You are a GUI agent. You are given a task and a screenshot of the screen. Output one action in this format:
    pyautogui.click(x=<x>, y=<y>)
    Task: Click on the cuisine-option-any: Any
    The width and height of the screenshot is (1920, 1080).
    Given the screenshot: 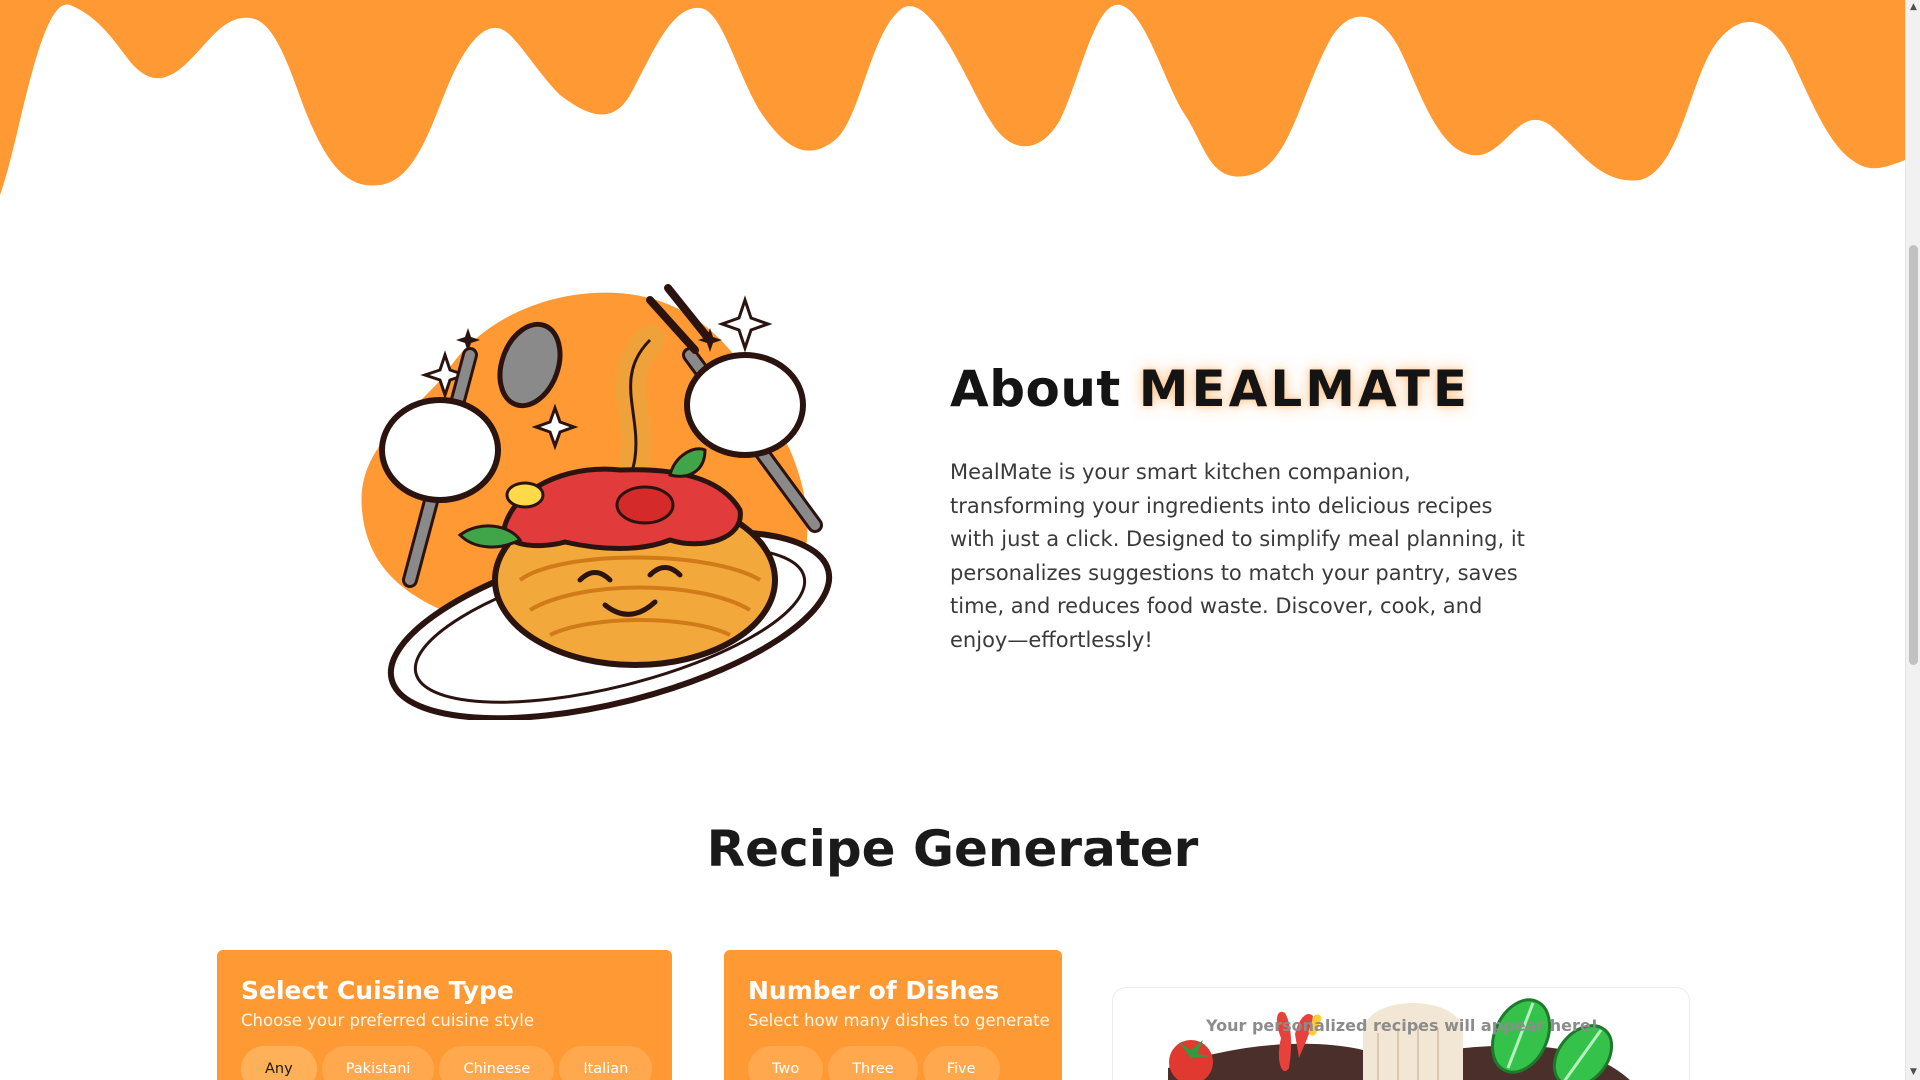 What is the action you would take?
    pyautogui.click(x=279, y=1063)
    